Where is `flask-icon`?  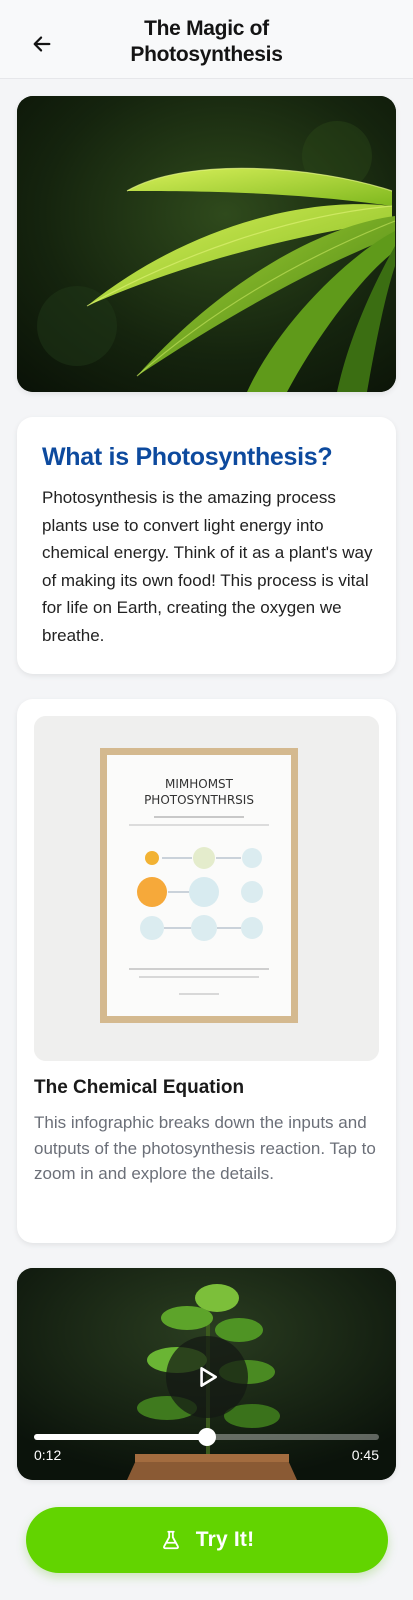 flask-icon is located at coordinates (170, 1540).